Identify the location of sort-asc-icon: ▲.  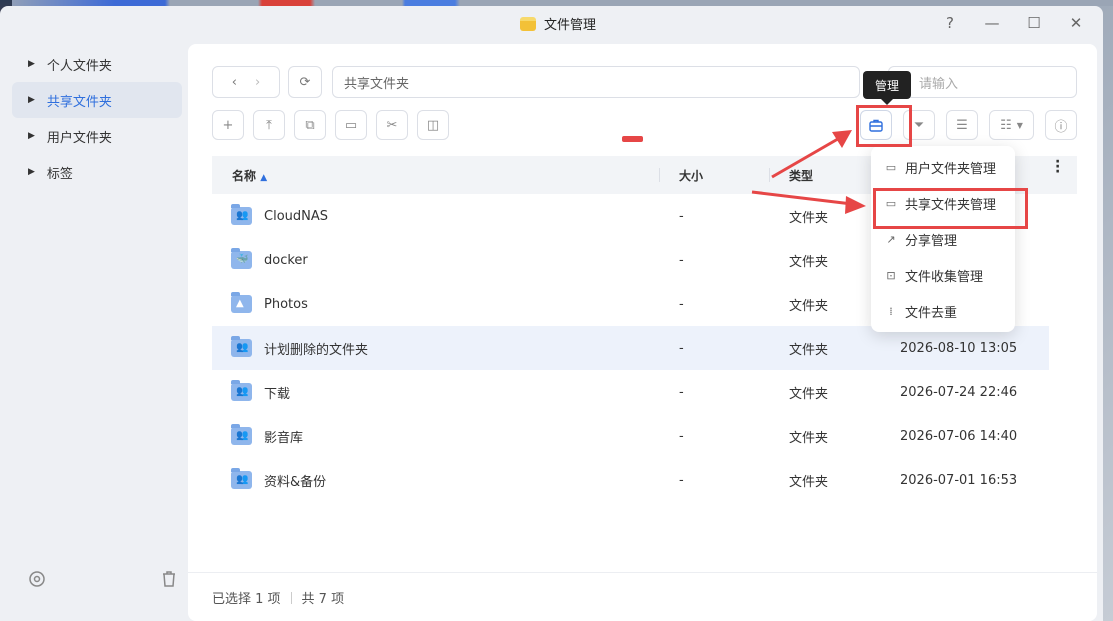
(264, 178).